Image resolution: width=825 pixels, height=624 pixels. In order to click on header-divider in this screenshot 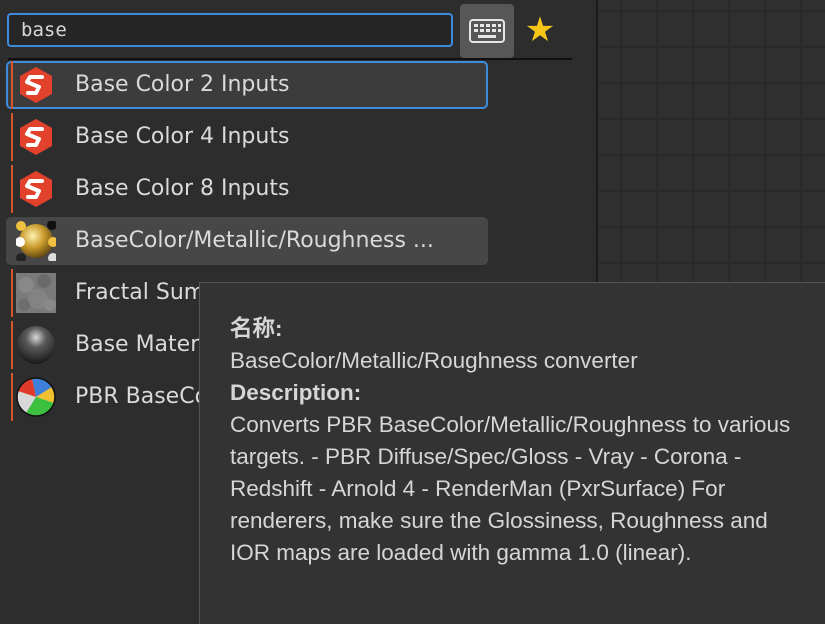, I will do `click(290, 59)`.